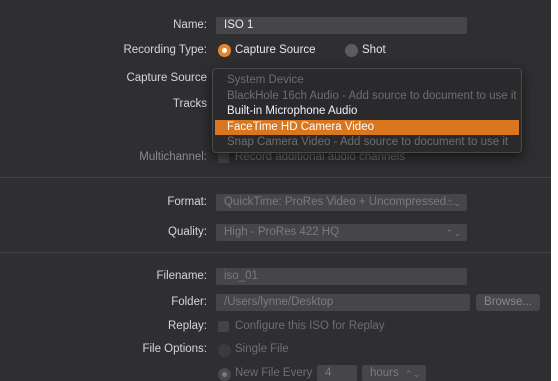 The width and height of the screenshot is (558, 381). Describe the element at coordinates (182, 276) in the screenshot. I see `filename-label: Filename:` at that location.